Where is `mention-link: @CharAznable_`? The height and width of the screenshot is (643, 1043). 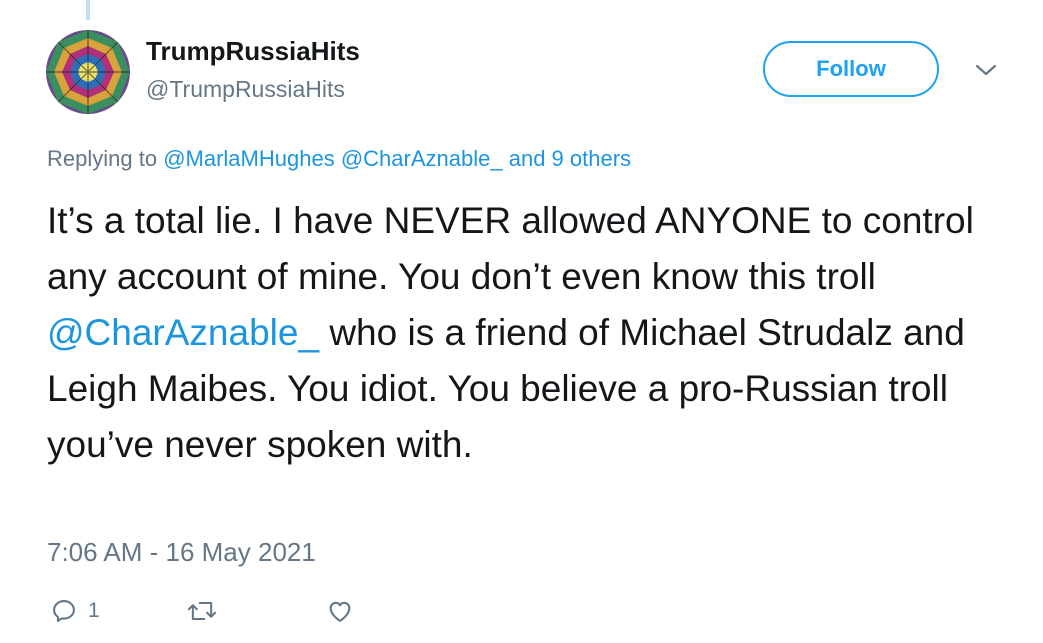
mention-link: @CharAznable_ is located at coordinates (422, 158).